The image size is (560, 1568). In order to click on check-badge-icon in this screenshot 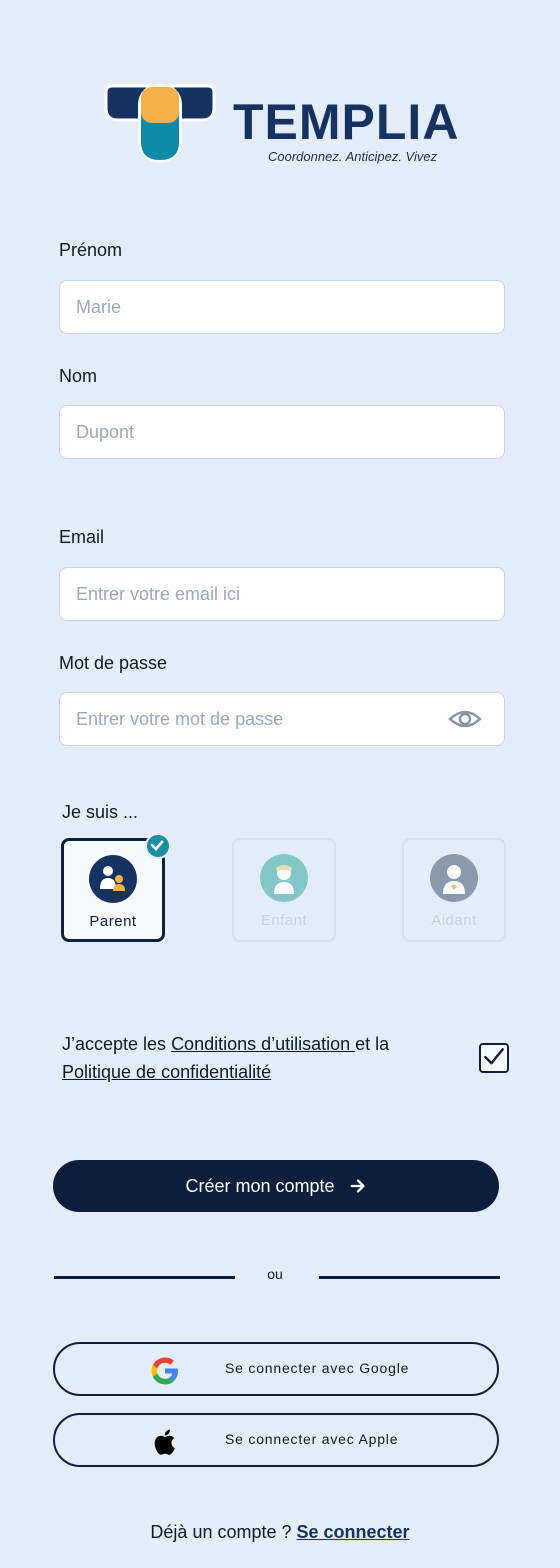, I will do `click(158, 846)`.